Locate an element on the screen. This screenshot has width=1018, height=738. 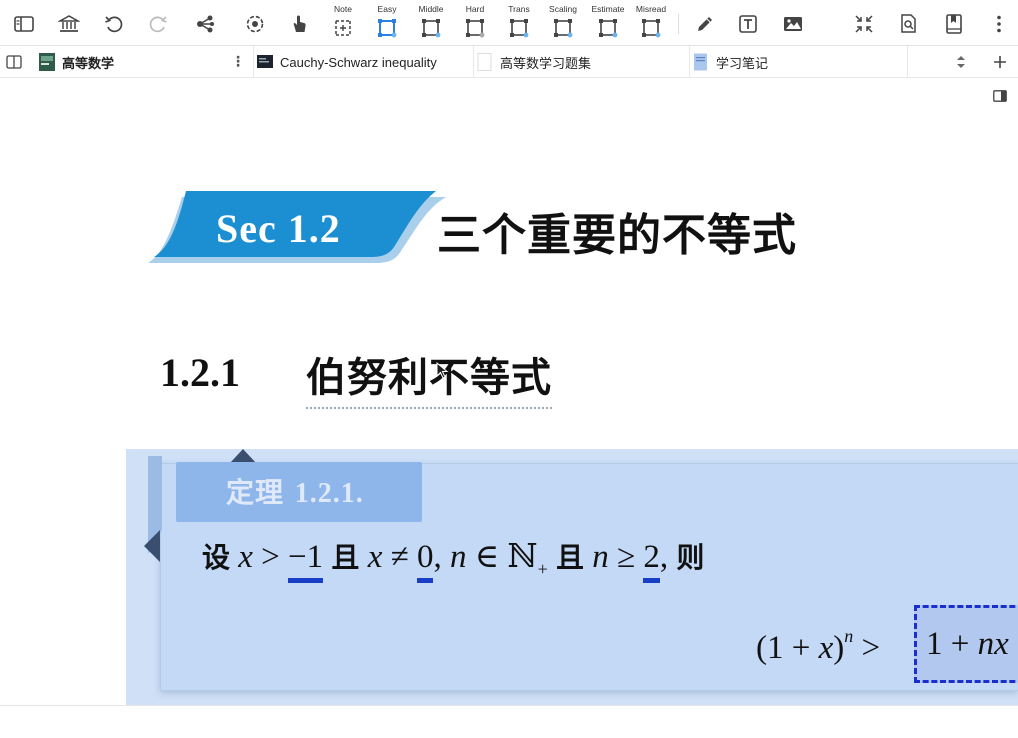
section-label: Sec 1.2 is located at coordinates (278, 228).